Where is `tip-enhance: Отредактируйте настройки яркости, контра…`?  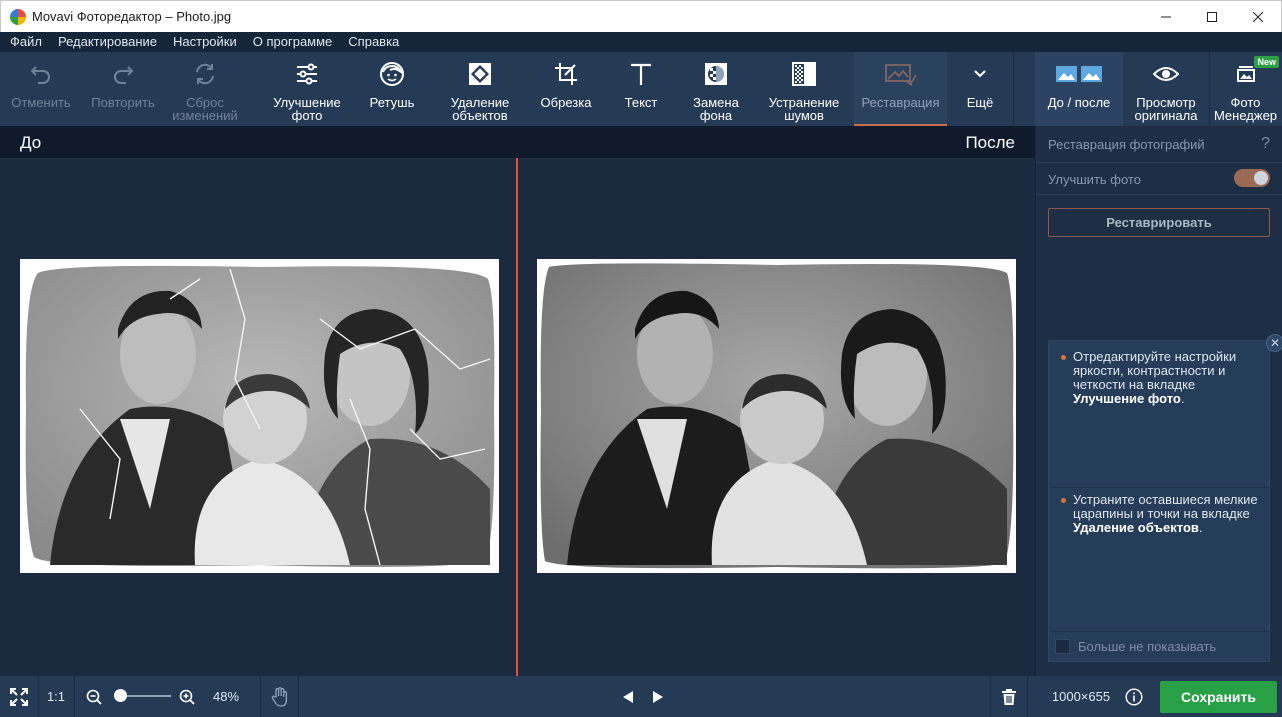 tip-enhance: Отредактируйте настройки яркости, контра… is located at coordinates (1161, 378).